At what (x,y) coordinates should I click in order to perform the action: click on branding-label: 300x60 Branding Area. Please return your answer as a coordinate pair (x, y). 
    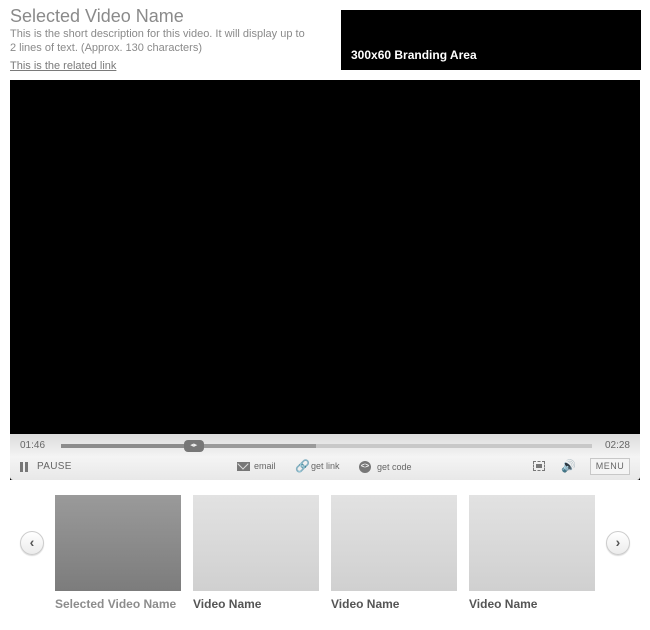
    Looking at the image, I should click on (414, 55).